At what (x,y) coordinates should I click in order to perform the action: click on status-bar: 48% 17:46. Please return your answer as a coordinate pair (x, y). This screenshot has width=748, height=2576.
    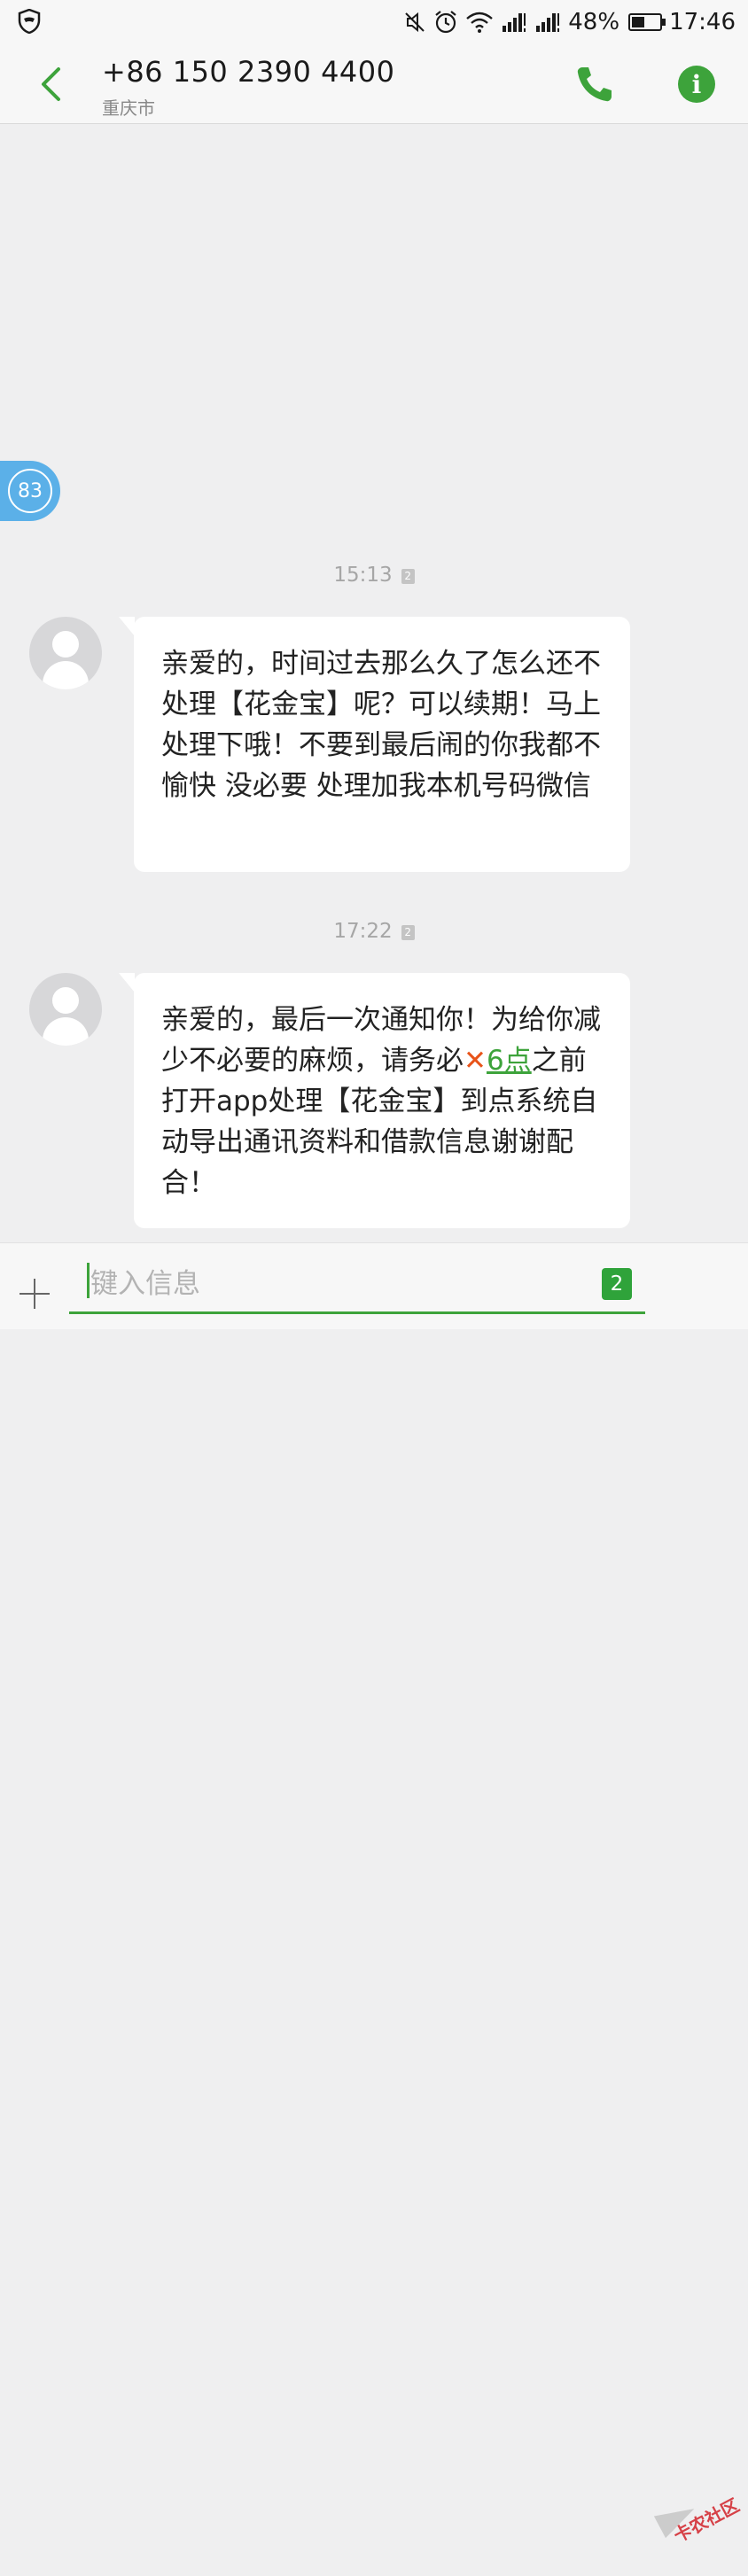
    Looking at the image, I should click on (374, 22).